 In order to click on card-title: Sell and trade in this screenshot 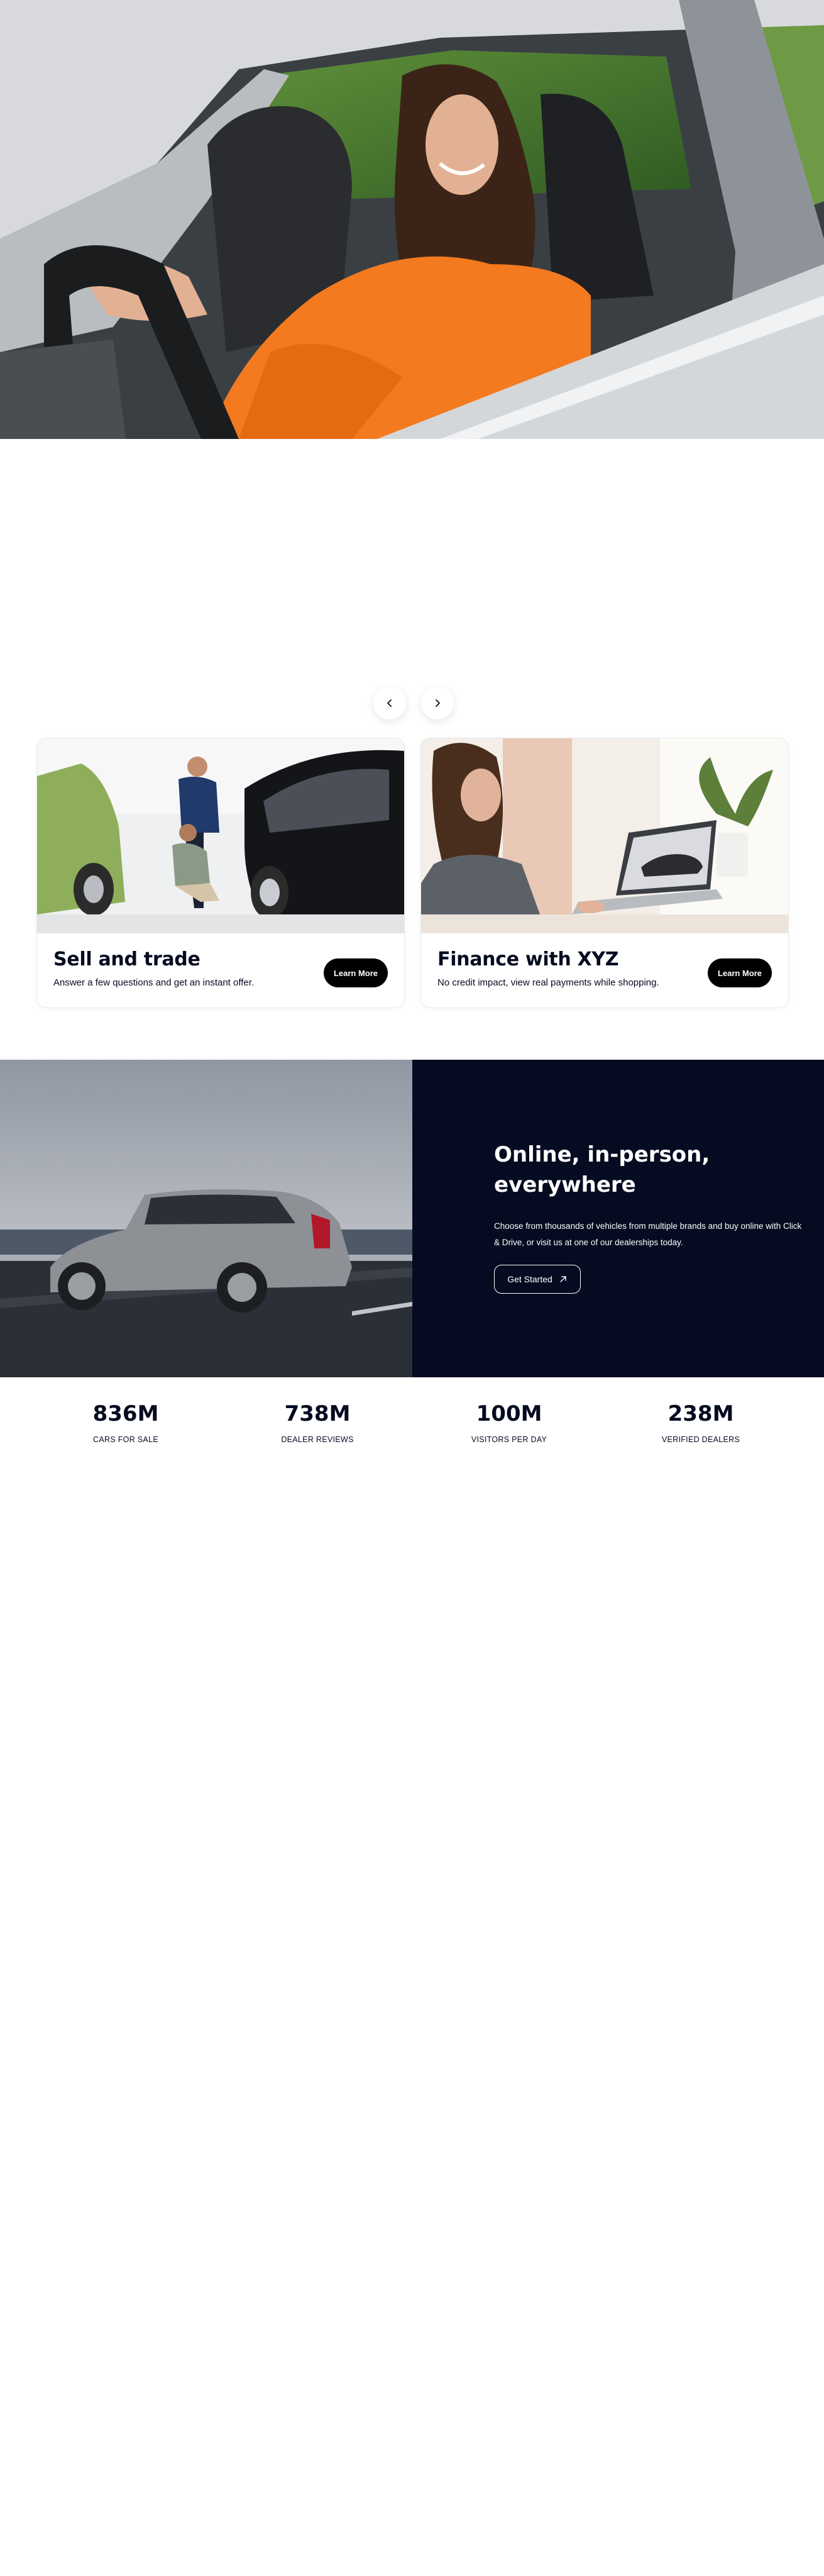, I will do `click(127, 959)`.